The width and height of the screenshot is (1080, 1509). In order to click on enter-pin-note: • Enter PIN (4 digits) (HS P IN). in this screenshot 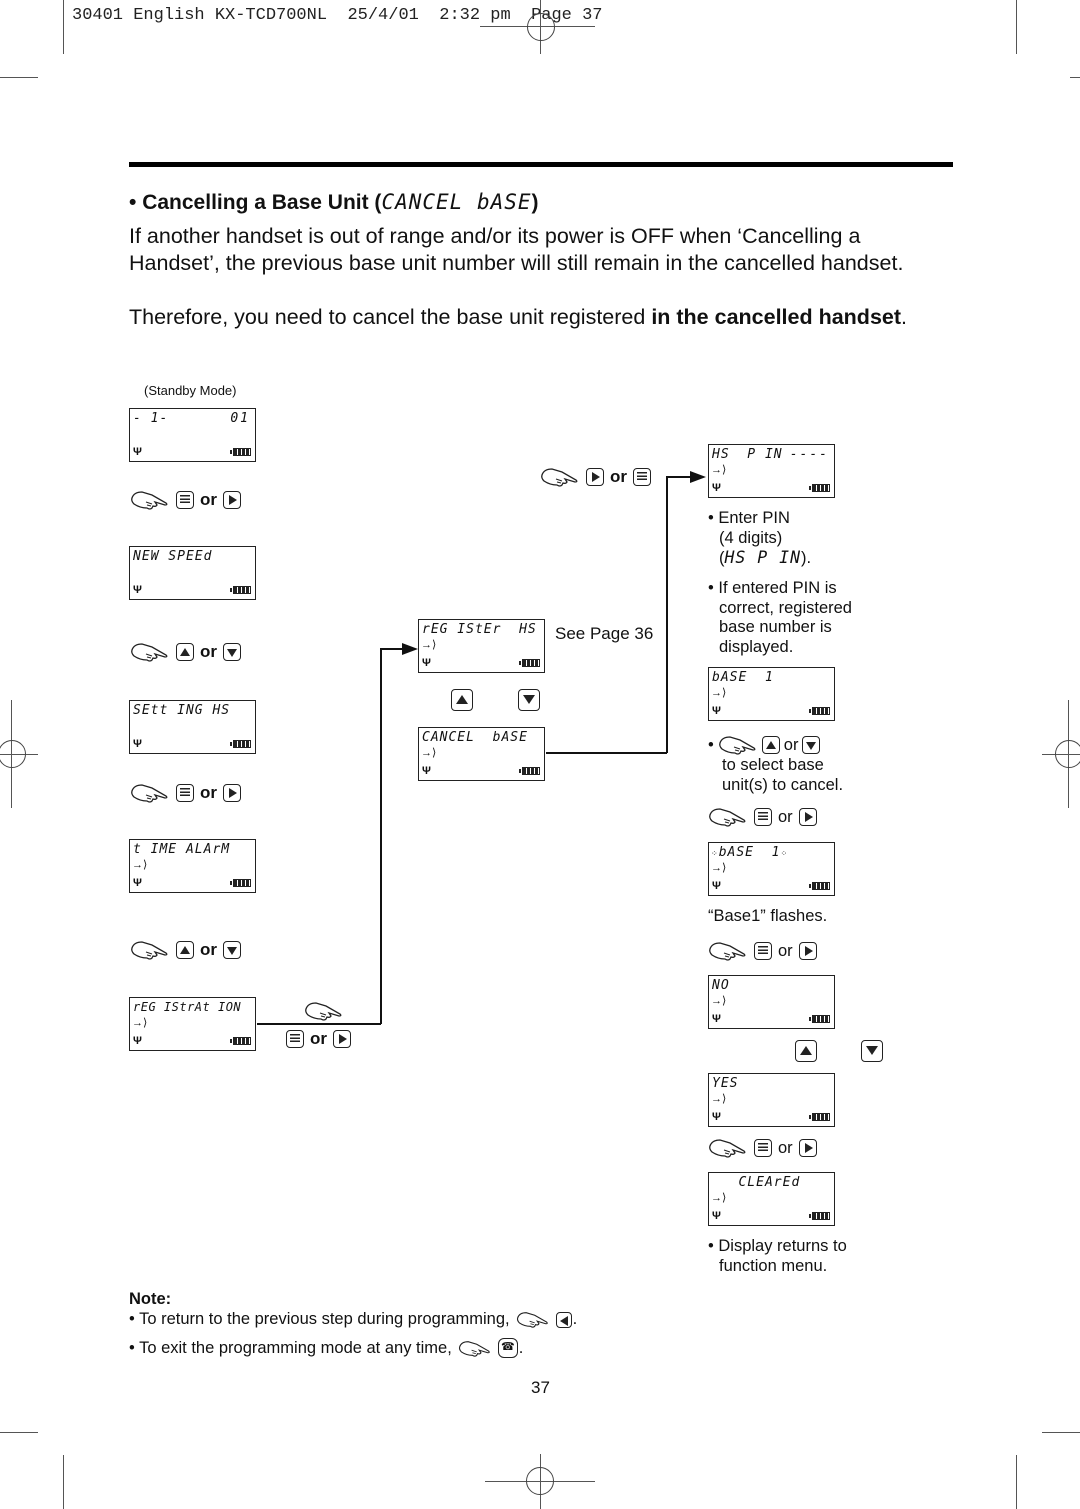, I will do `click(759, 539)`.